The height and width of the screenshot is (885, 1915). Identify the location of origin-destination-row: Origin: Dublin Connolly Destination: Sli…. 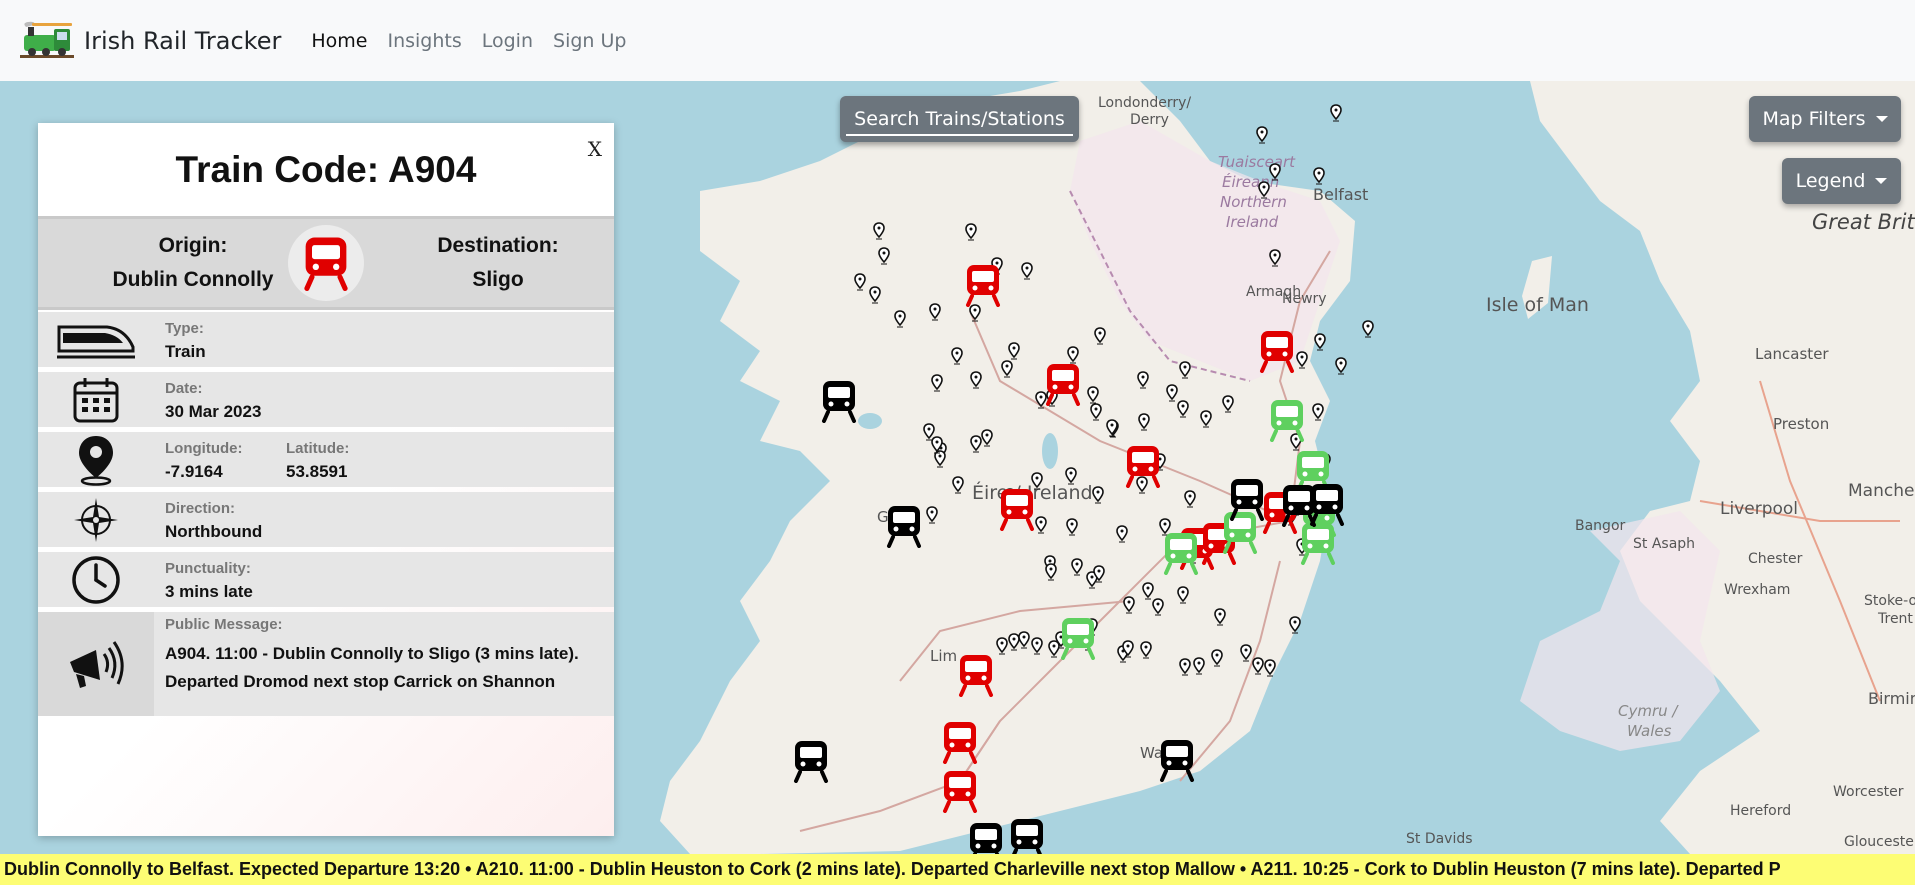
(326, 263).